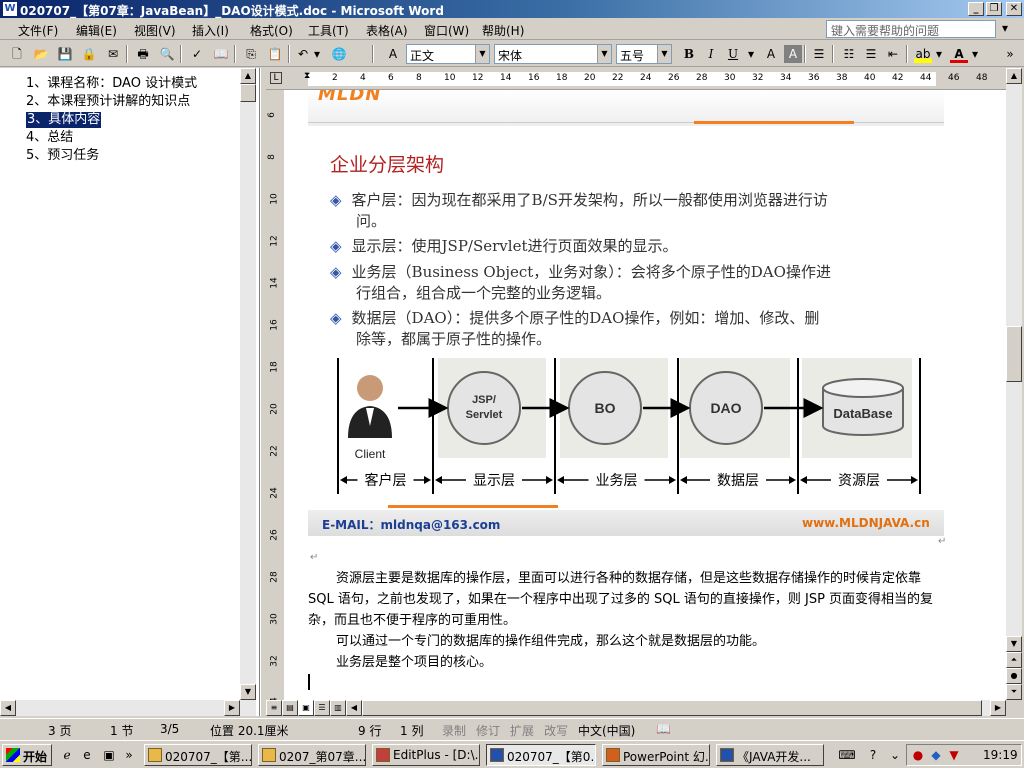 The image size is (1024, 768). I want to click on tray-antivirus-icon: ▼, so click(954, 755).